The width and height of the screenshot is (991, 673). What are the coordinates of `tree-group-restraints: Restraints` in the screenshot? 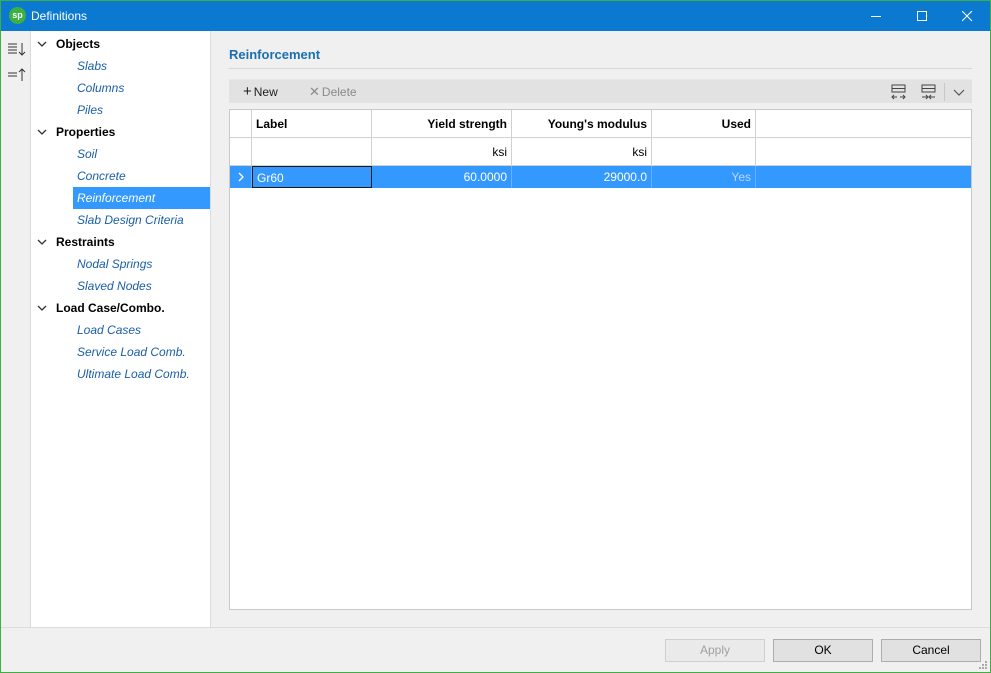 It's located at (120, 242).